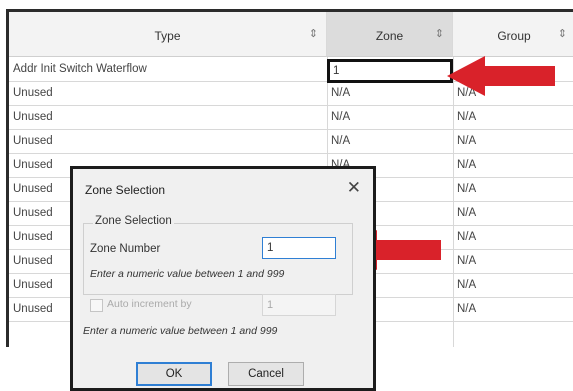  I want to click on column-header-label: Type, so click(167, 36).